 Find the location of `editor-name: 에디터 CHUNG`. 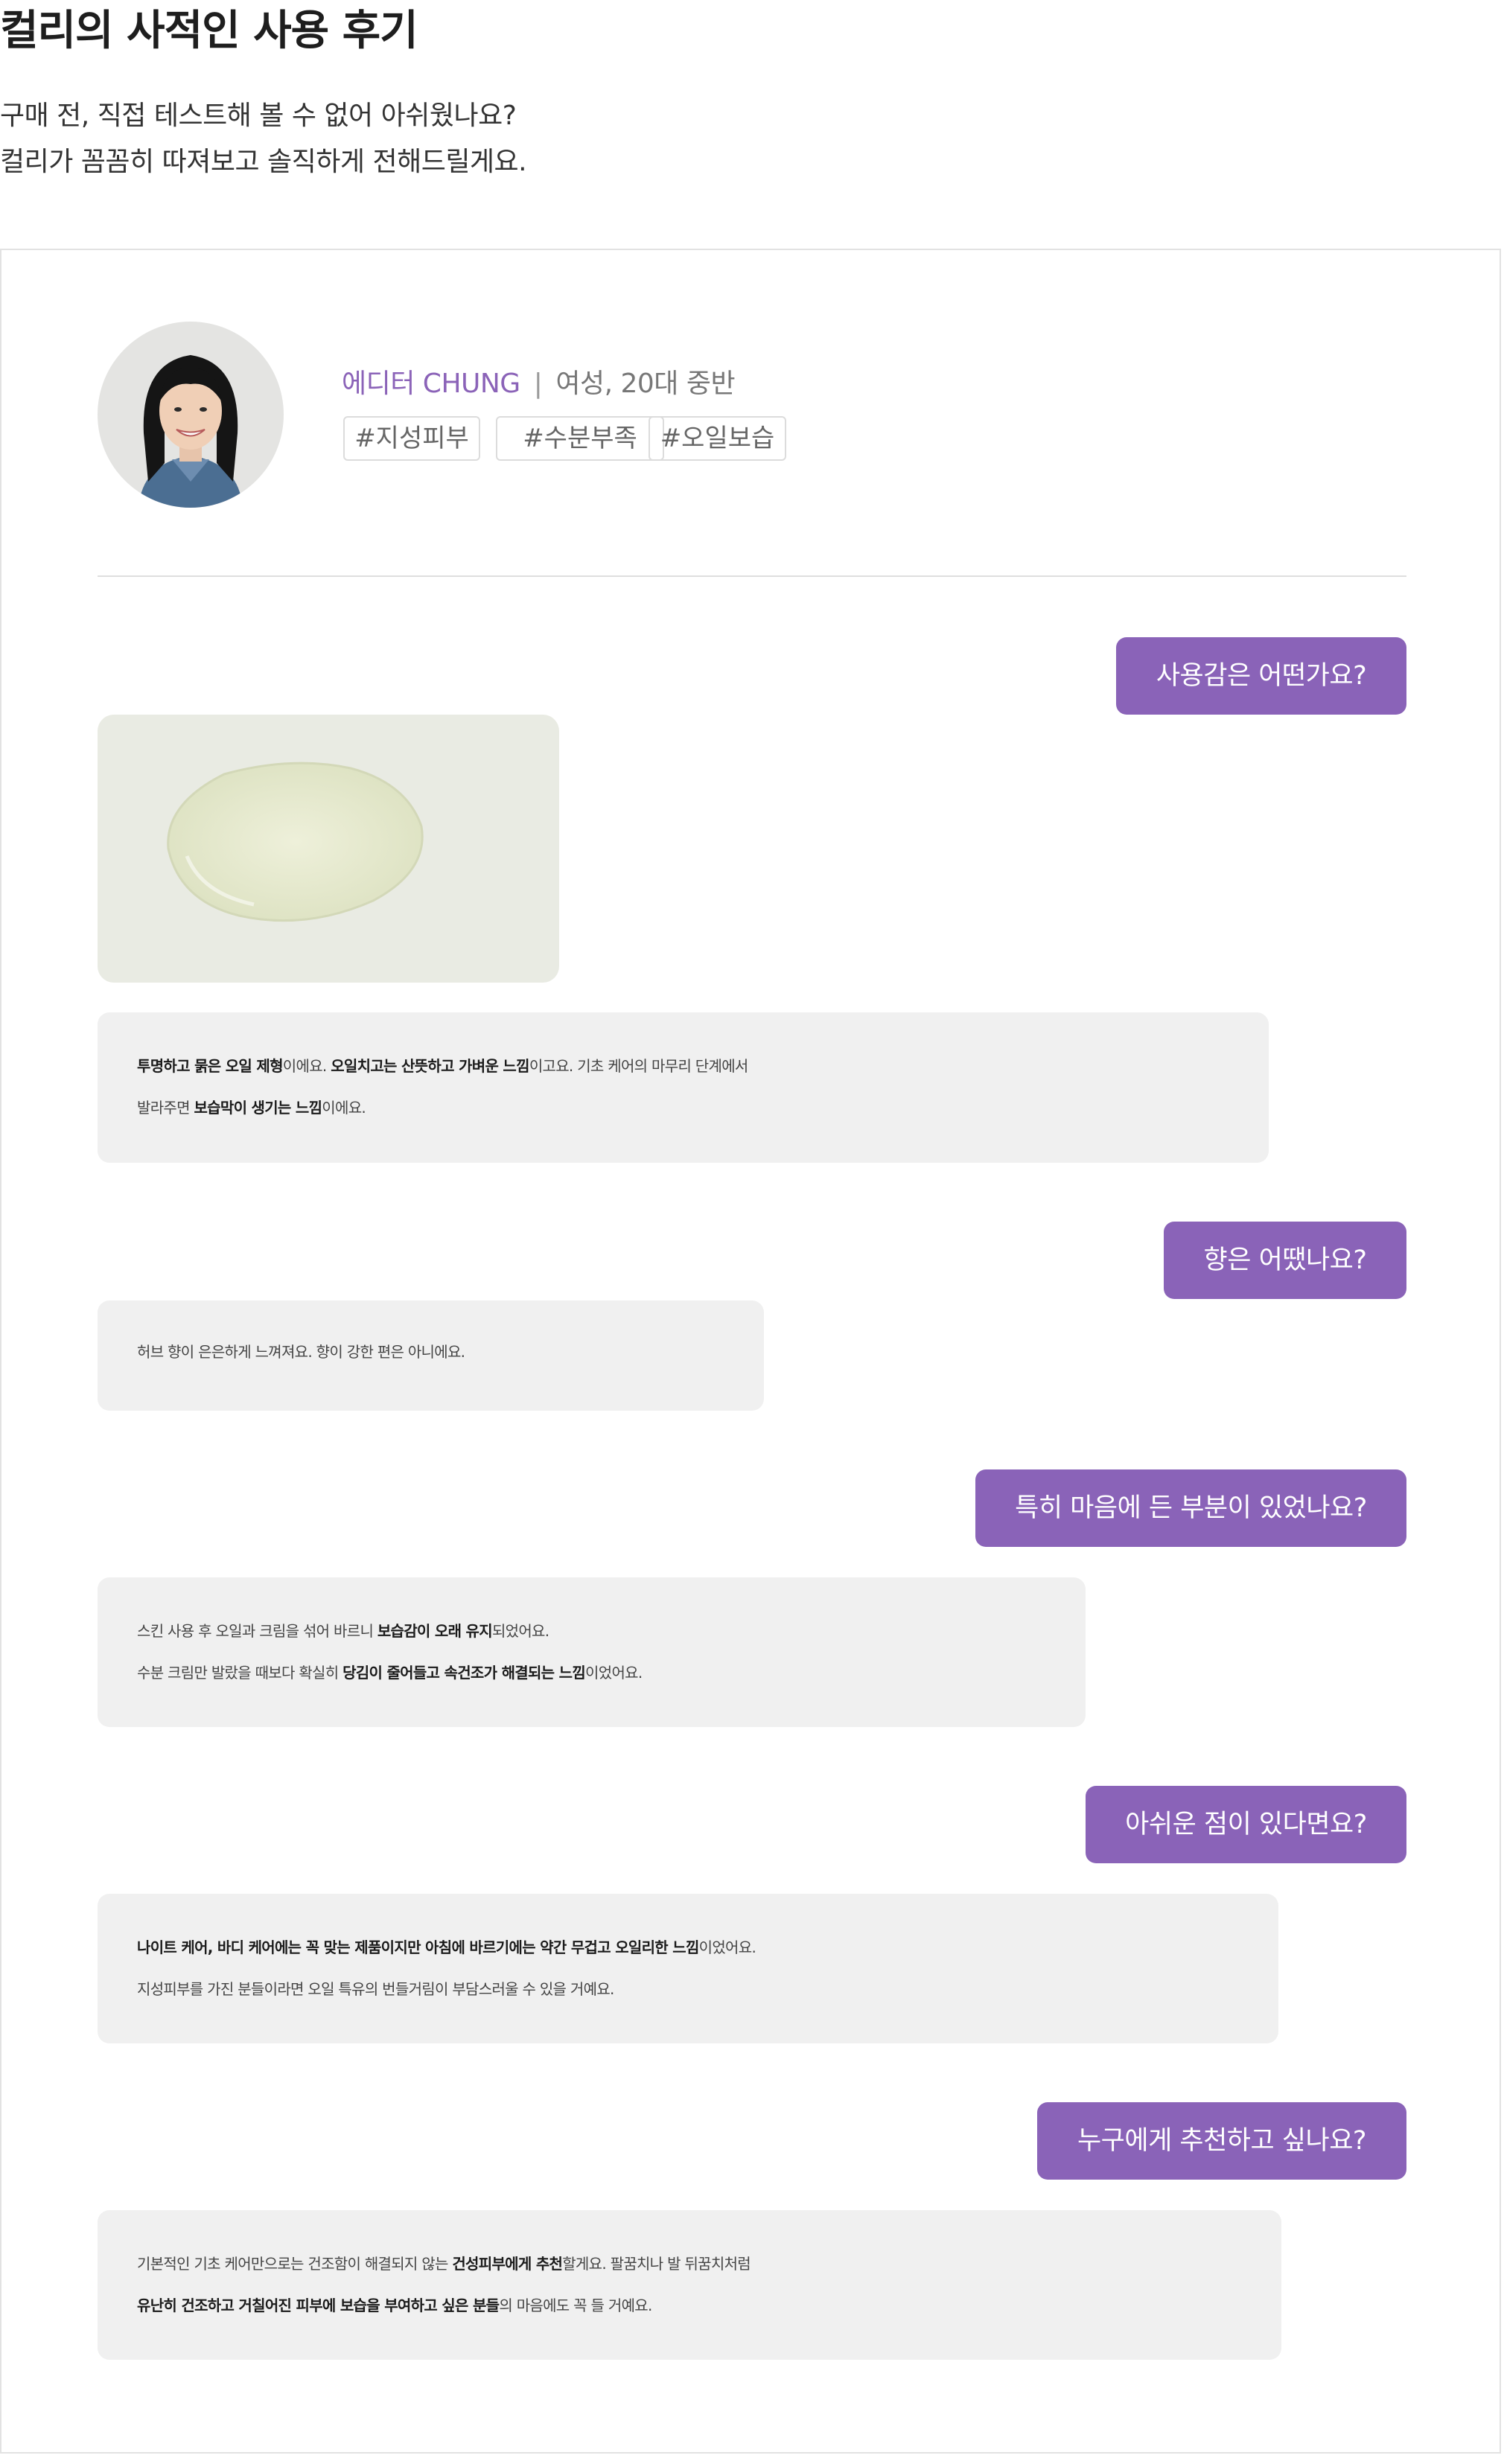

editor-name: 에디터 CHUNG is located at coordinates (431, 383).